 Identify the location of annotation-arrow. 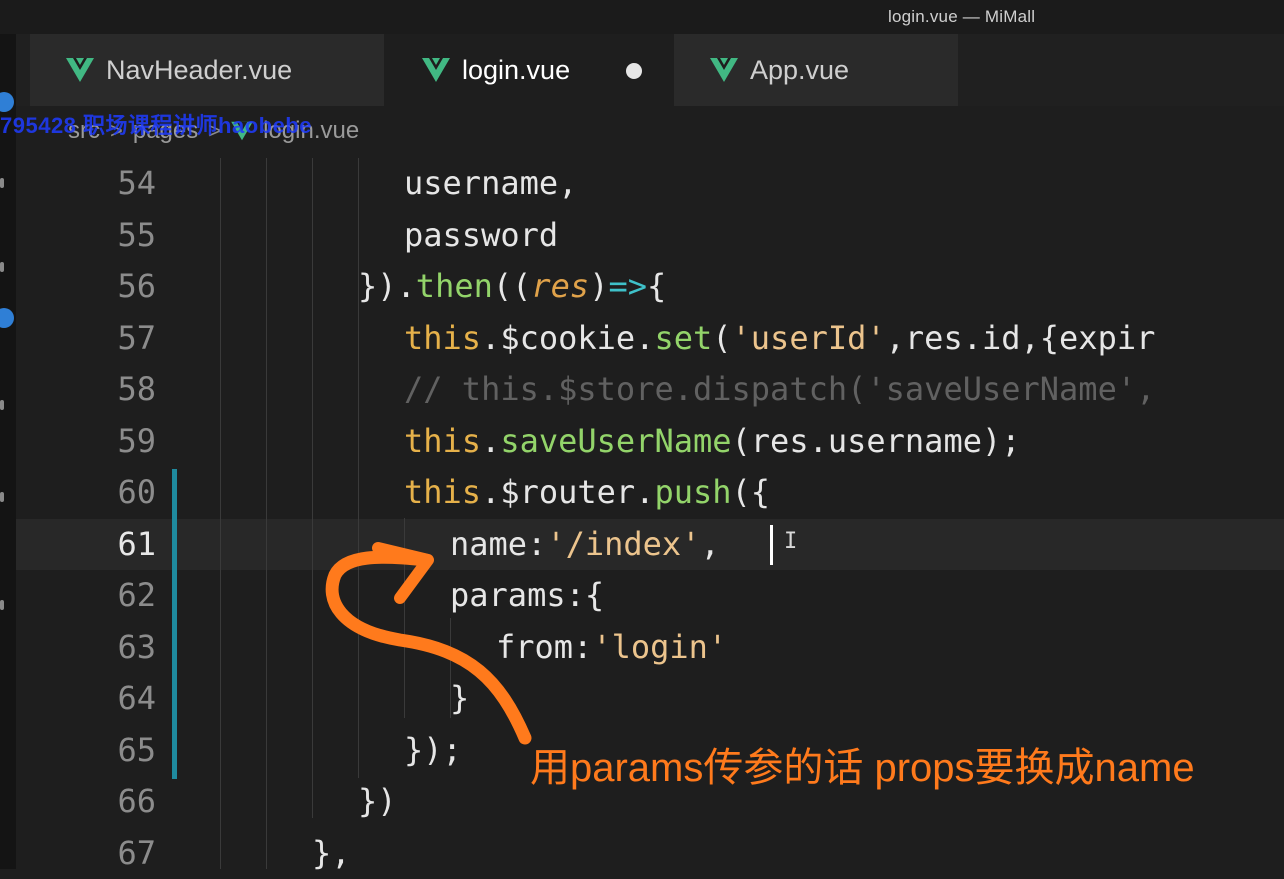
(428, 643).